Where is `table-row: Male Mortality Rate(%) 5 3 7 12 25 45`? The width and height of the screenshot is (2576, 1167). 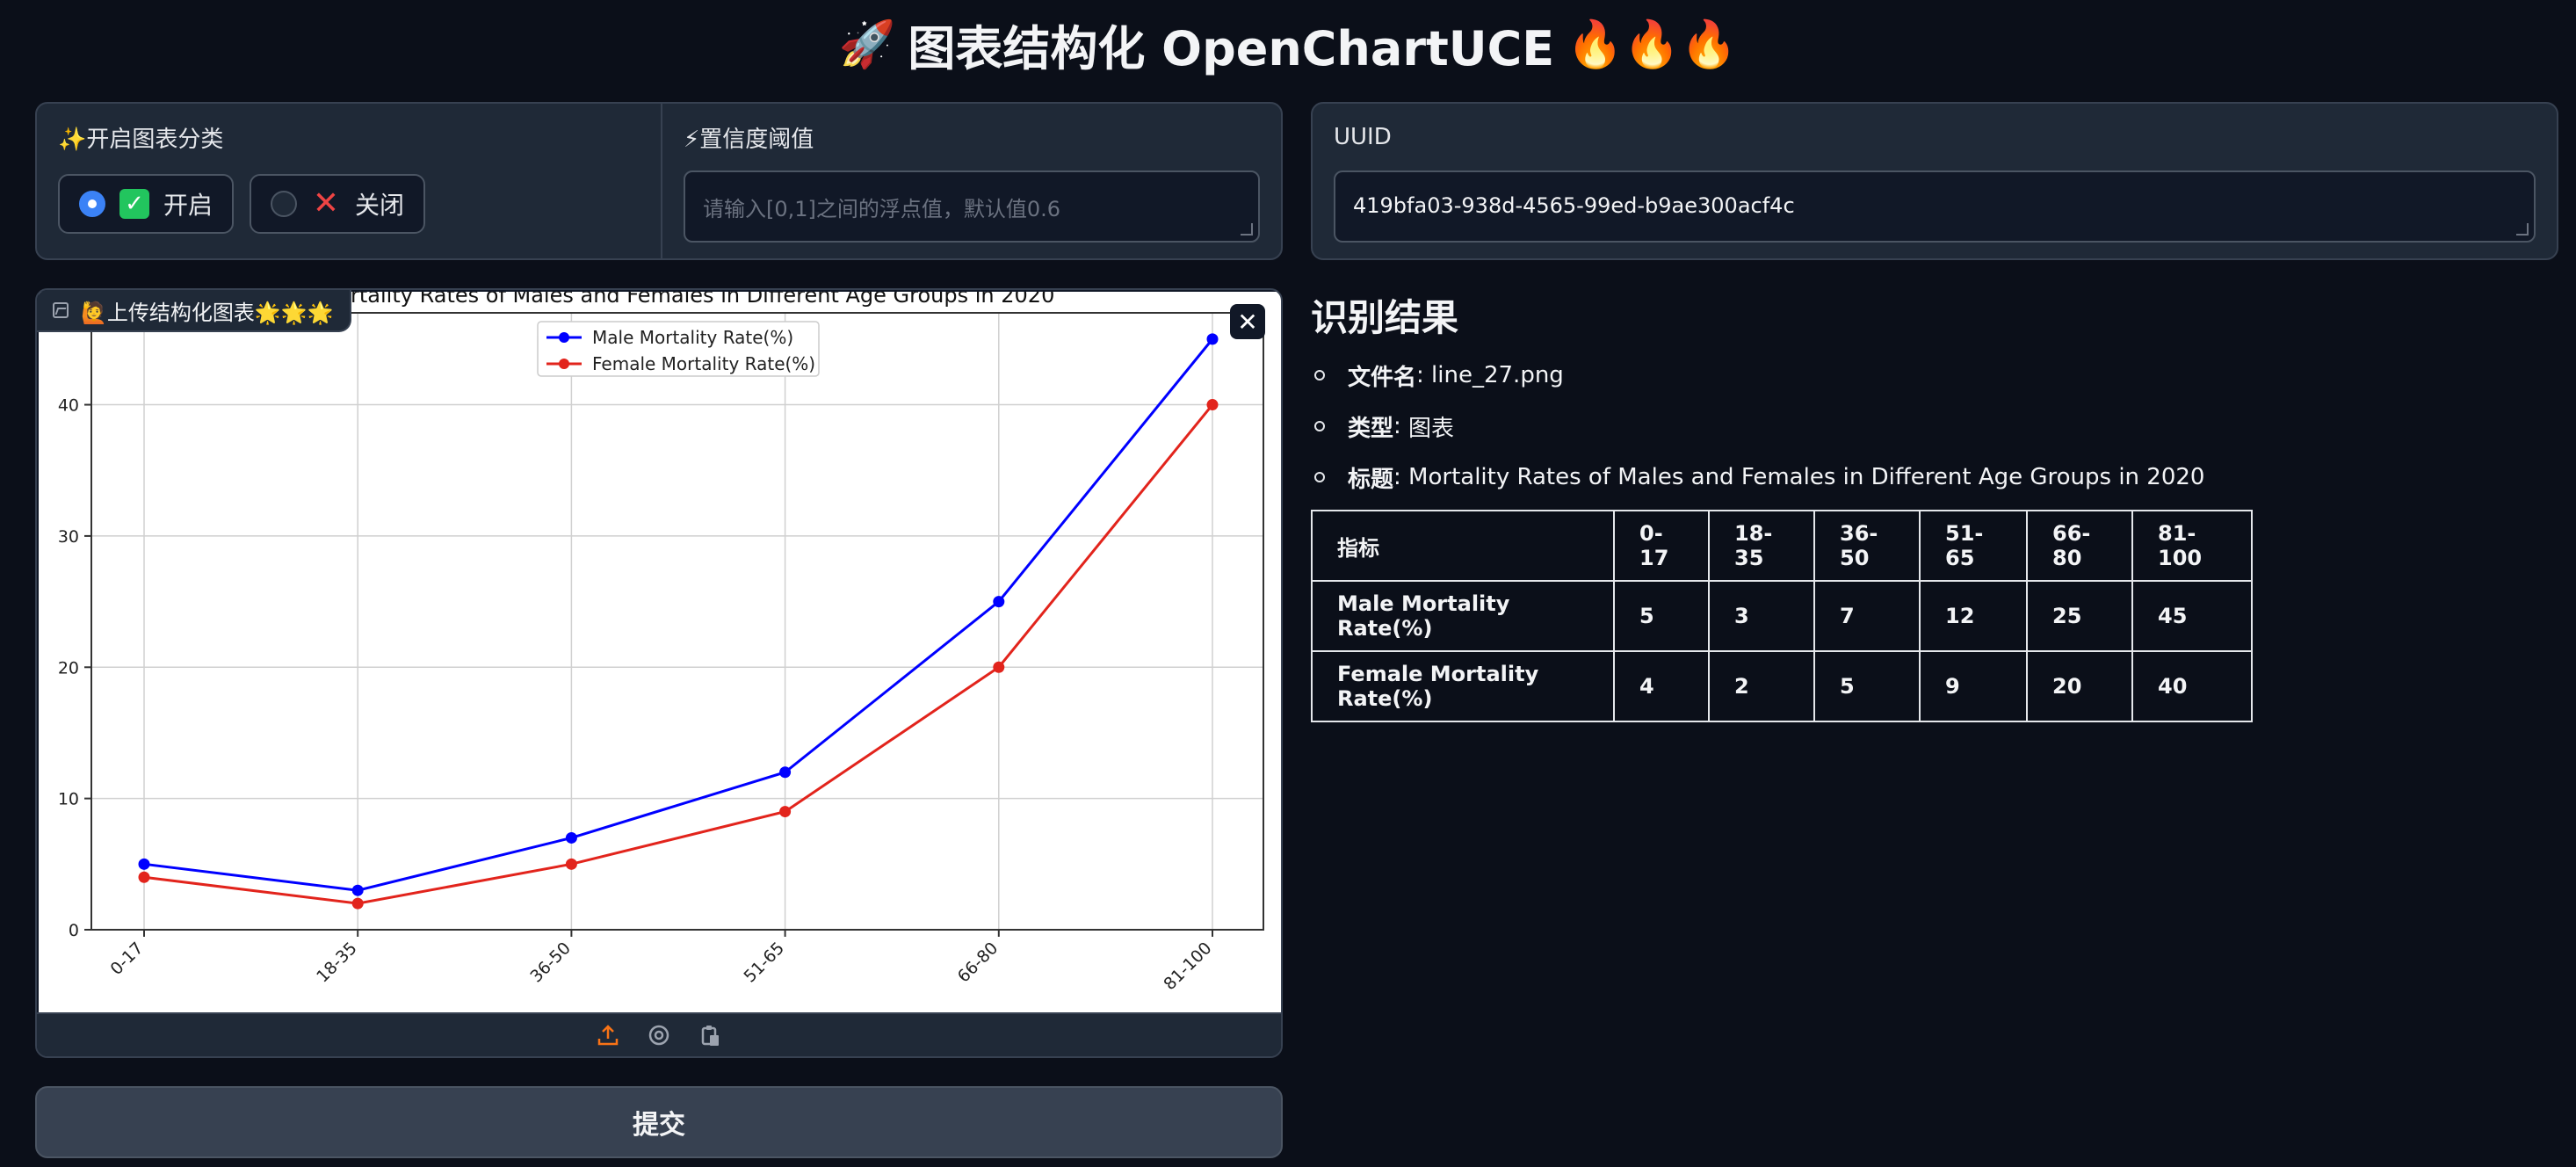 table-row: Male Mortality Rate(%) 5 3 7 12 25 45 is located at coordinates (1782, 616).